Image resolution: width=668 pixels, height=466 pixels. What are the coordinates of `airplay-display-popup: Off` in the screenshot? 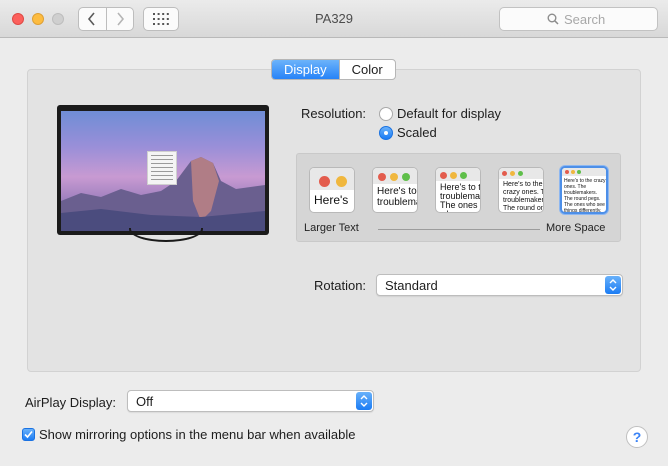 It's located at (250, 401).